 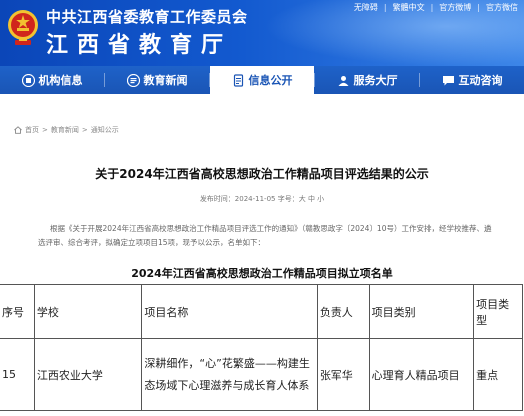 I want to click on nav-item-education-news: 教育新闻, so click(x=157, y=80).